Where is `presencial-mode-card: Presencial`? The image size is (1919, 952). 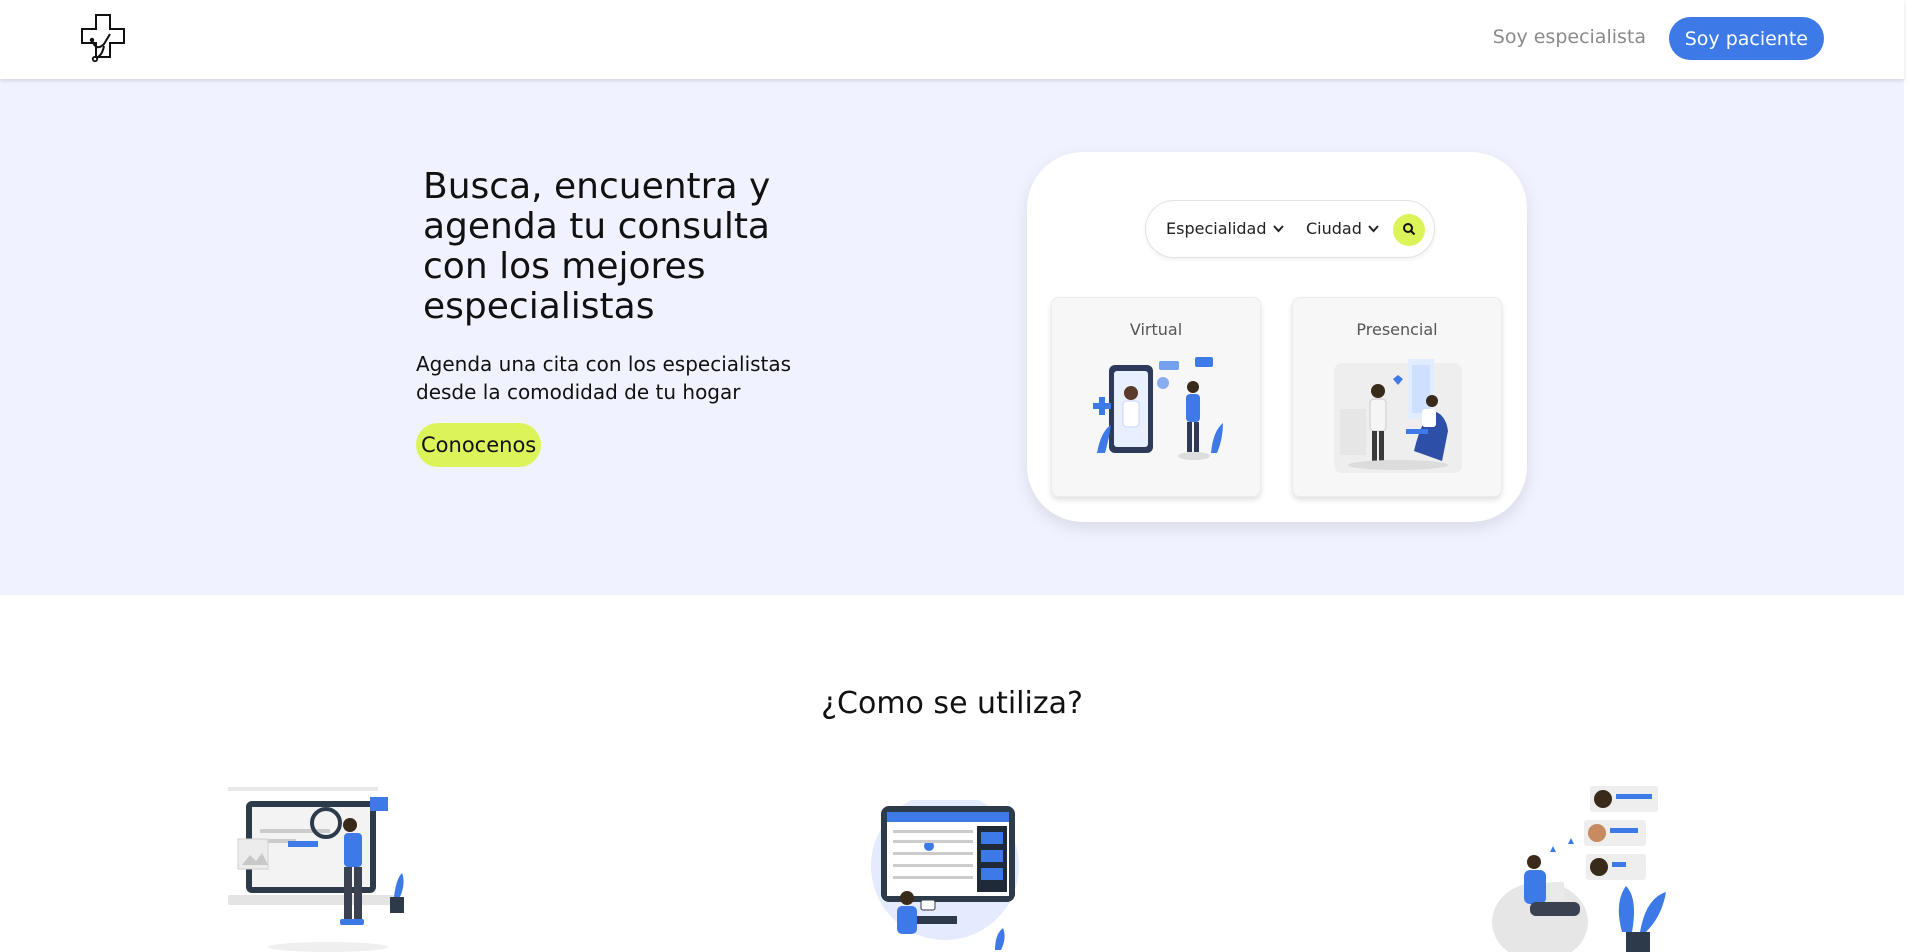 presencial-mode-card: Presencial is located at coordinates (1397, 397).